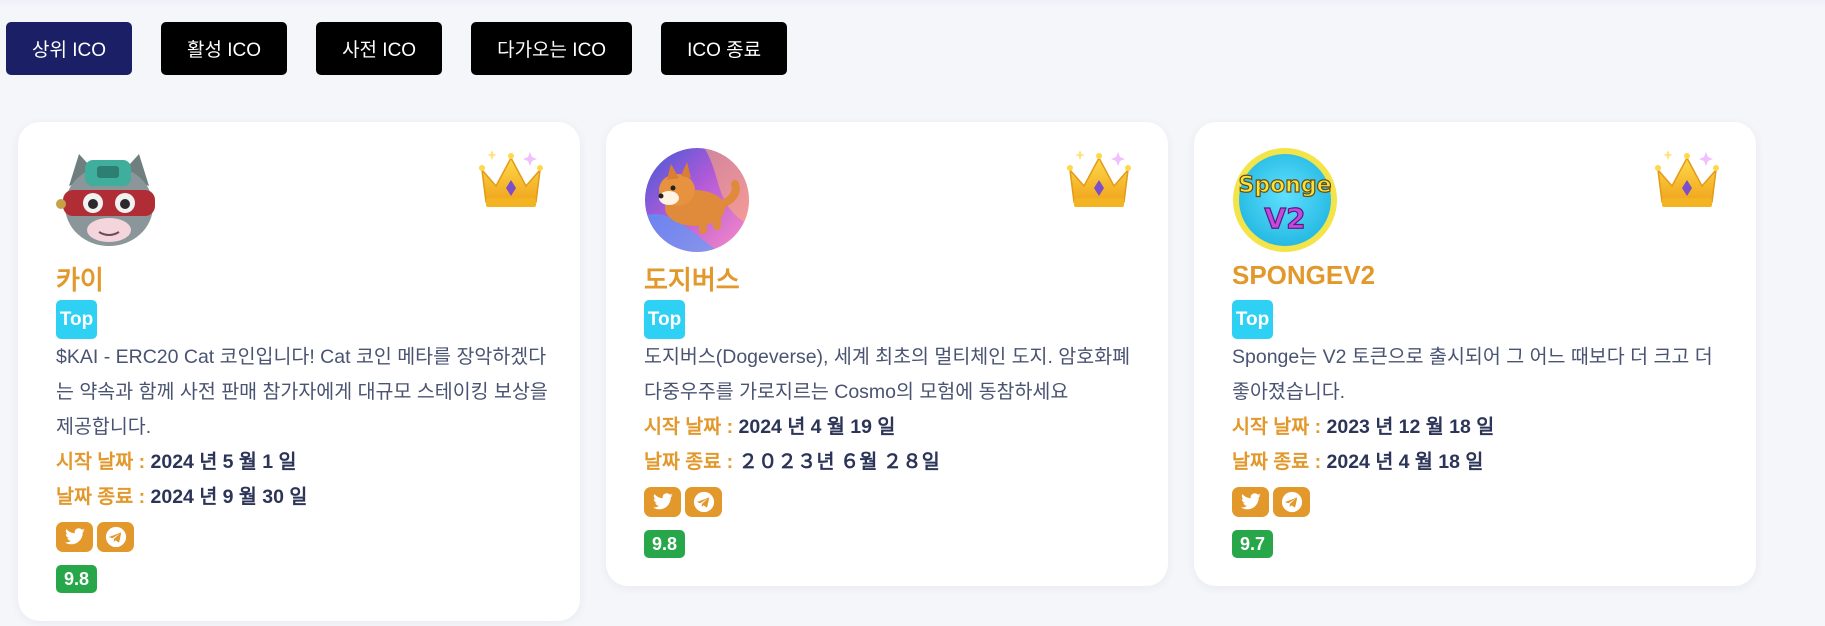 This screenshot has height=626, width=1825. I want to click on ico-tab-bar: 상위 ICO 활성 ICO 사전 ICO 다가오는 ICO ICO 종료, so click(397, 48).